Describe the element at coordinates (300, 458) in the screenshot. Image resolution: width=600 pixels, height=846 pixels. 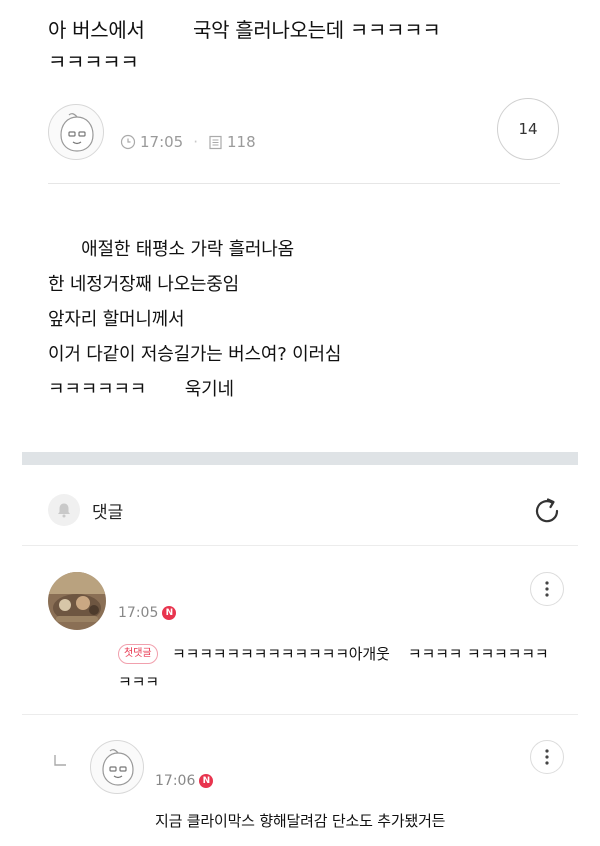
I see `section-divider` at that location.